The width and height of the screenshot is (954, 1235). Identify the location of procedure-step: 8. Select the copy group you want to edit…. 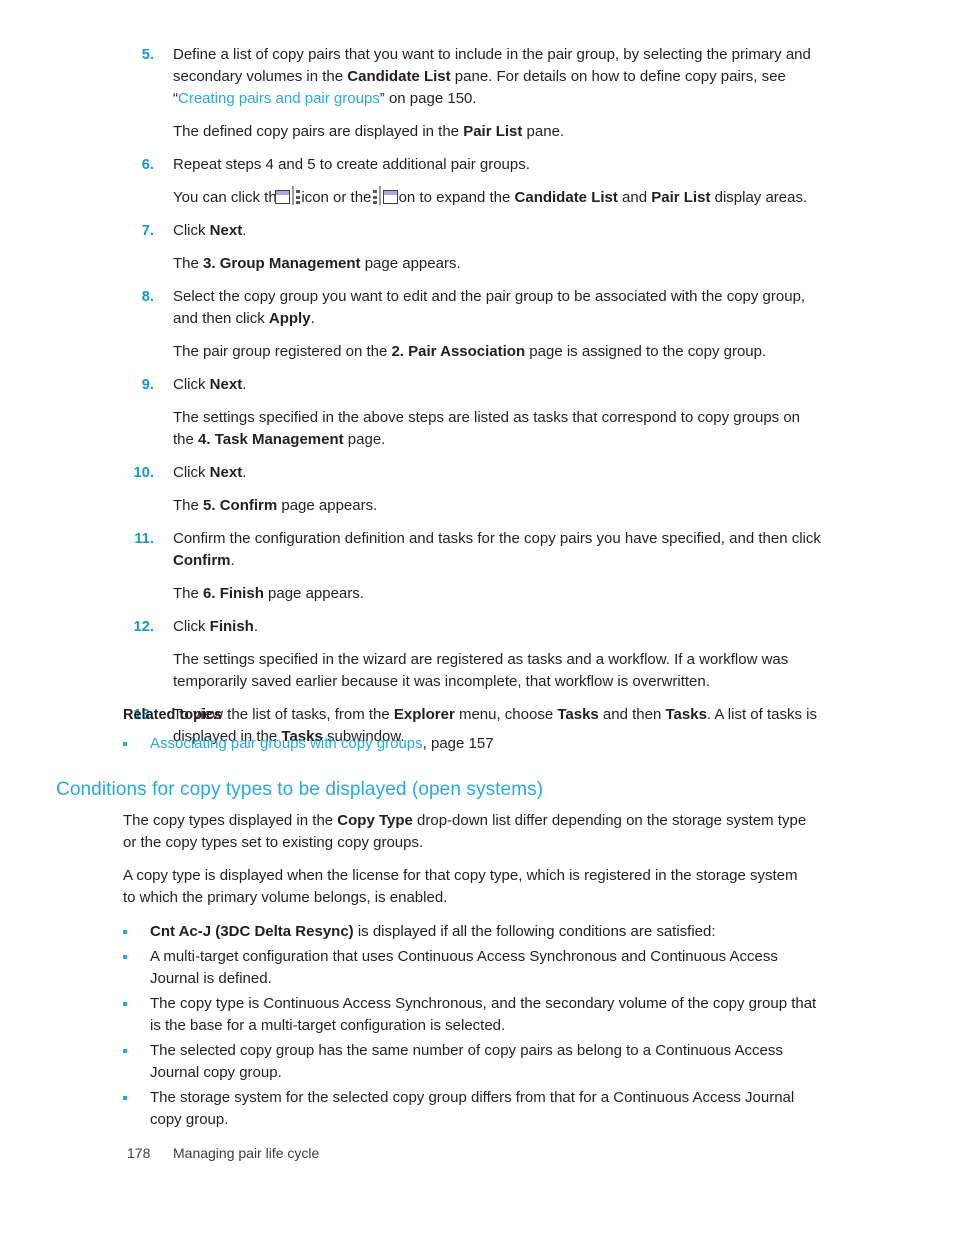
(477, 308).